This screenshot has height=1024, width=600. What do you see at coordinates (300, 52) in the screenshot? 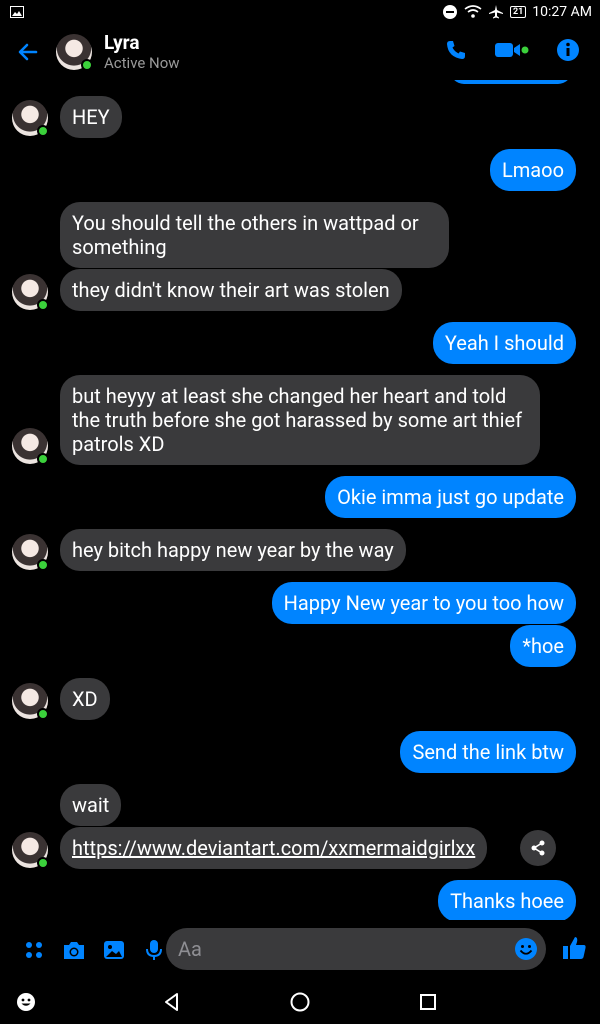
I see `conversation-header: Lyra Active Now` at bounding box center [300, 52].